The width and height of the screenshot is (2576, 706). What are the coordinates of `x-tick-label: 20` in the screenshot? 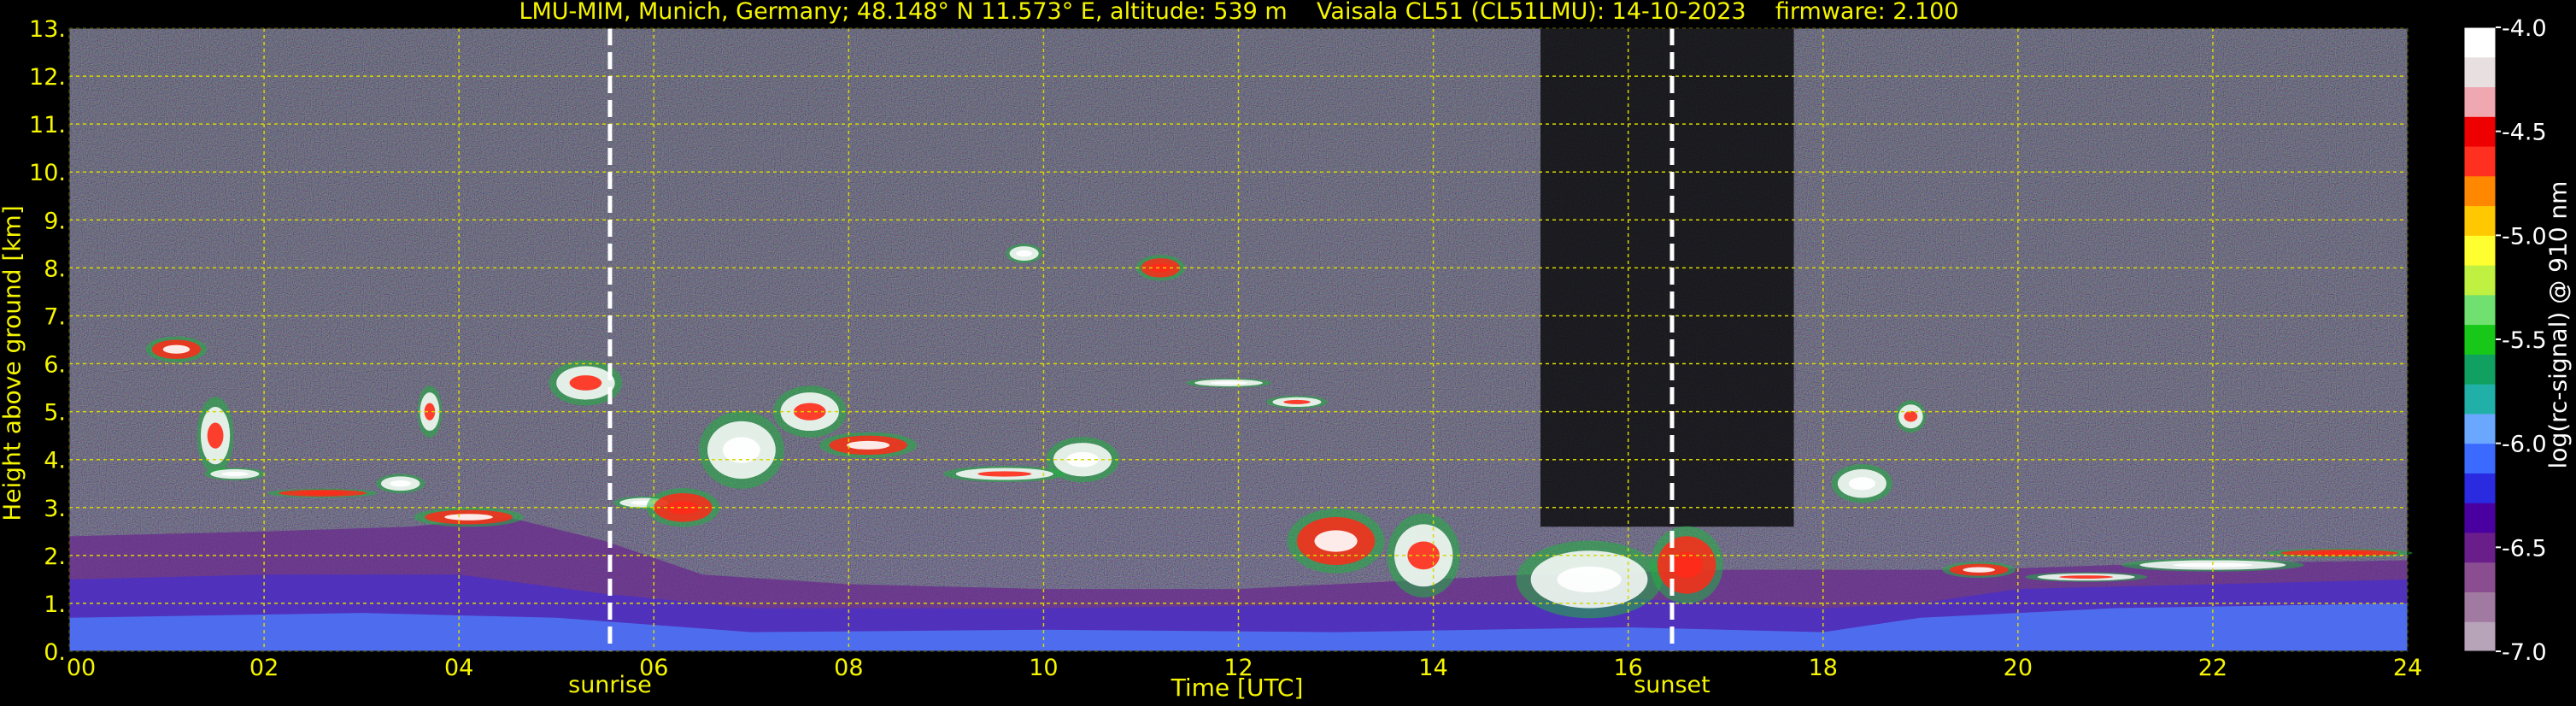 It's located at (2018, 668).